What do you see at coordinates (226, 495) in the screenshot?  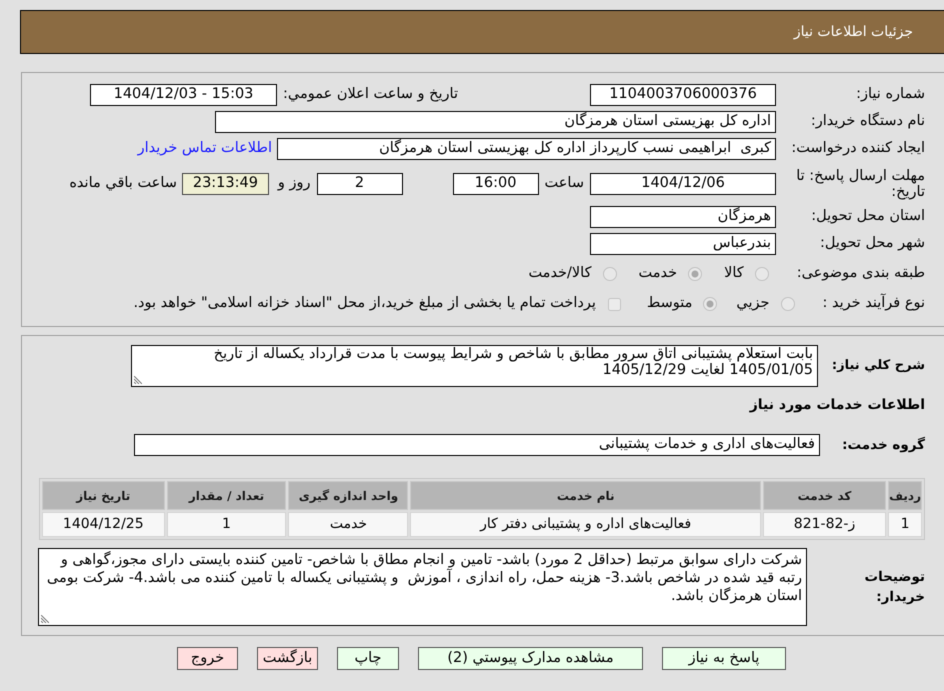 I see `column-header: تعداد / مقدار` at bounding box center [226, 495].